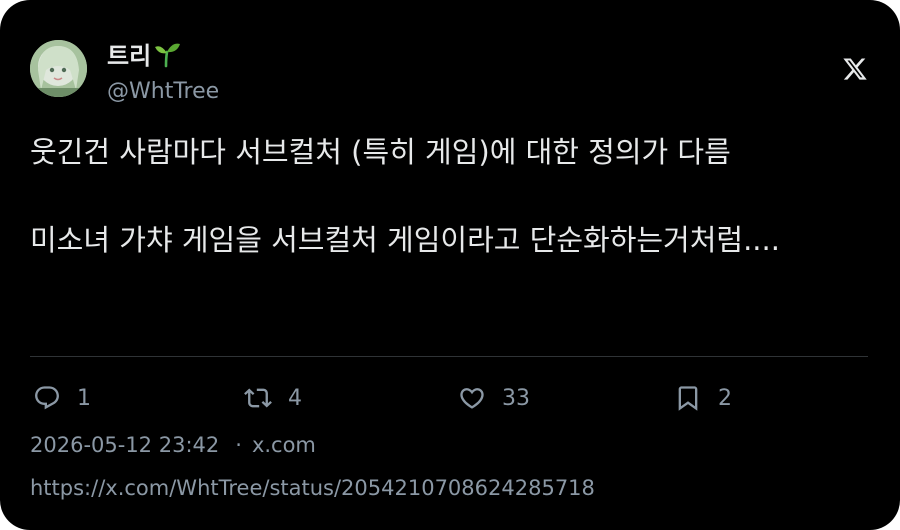 This screenshot has height=530, width=900. Describe the element at coordinates (47, 398) in the screenshot. I see `reply-icon` at that location.